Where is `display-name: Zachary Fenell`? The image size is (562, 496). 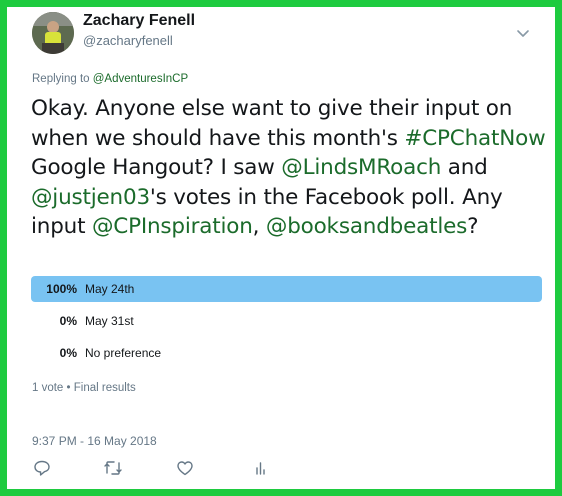
display-name: Zachary Fenell is located at coordinates (139, 21).